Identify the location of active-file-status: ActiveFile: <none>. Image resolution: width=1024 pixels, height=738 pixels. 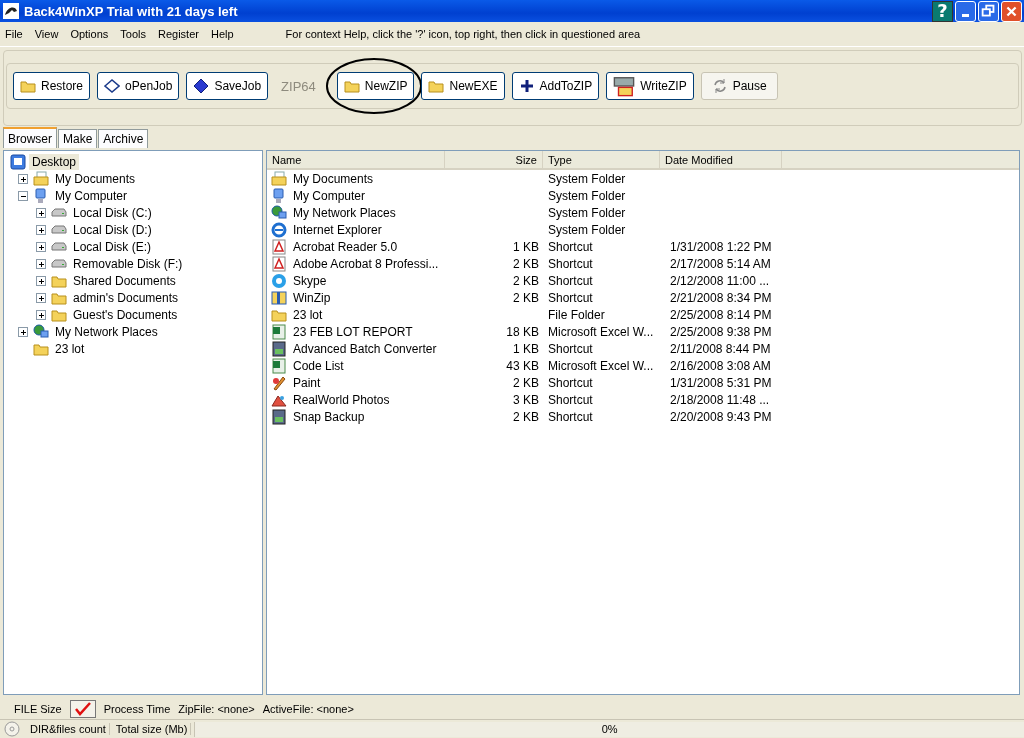
(308, 709).